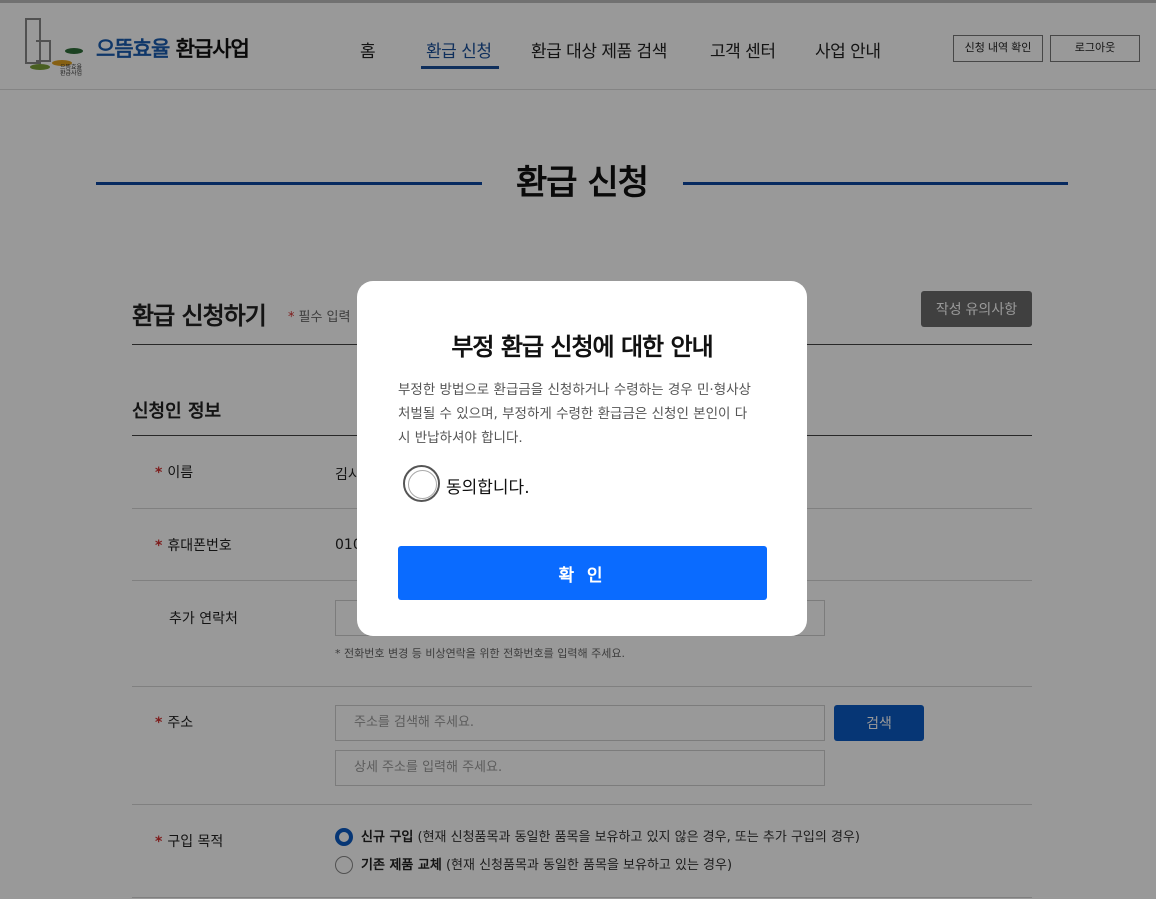 The height and width of the screenshot is (899, 1156). I want to click on modal-title: 부정 환급 신청에 대한 안내, so click(582, 347).